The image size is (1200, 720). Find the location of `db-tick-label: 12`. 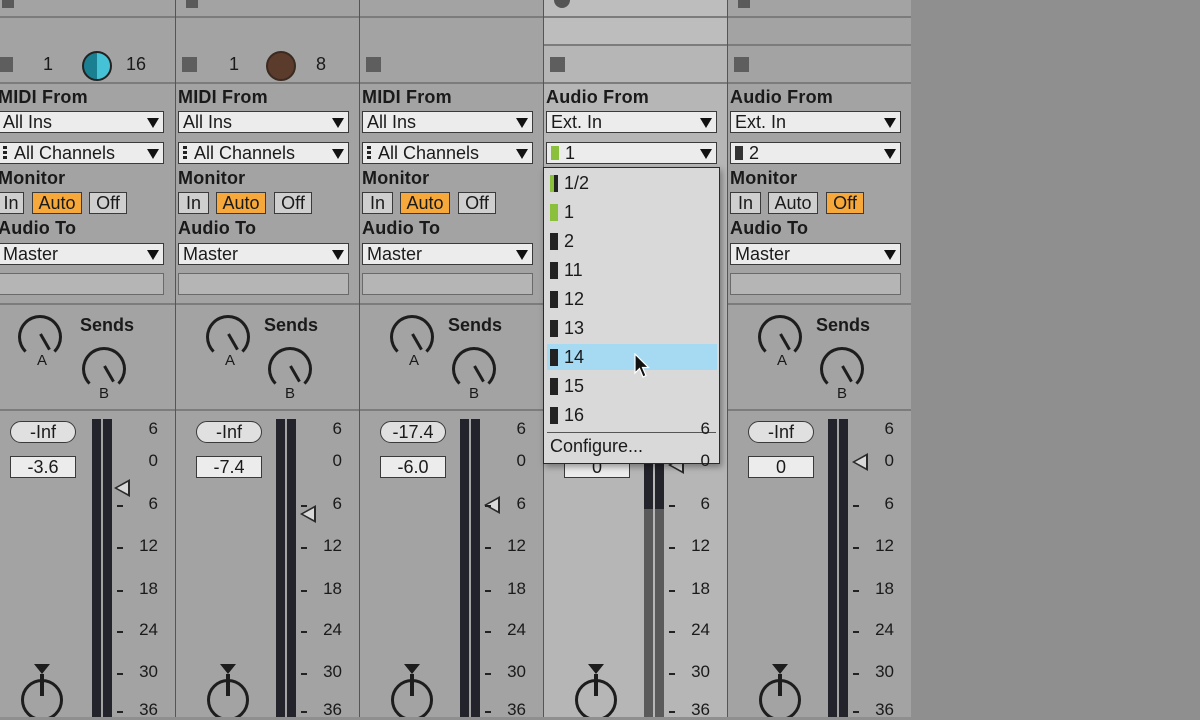

db-tick-label: 12 is located at coordinates (516, 545).